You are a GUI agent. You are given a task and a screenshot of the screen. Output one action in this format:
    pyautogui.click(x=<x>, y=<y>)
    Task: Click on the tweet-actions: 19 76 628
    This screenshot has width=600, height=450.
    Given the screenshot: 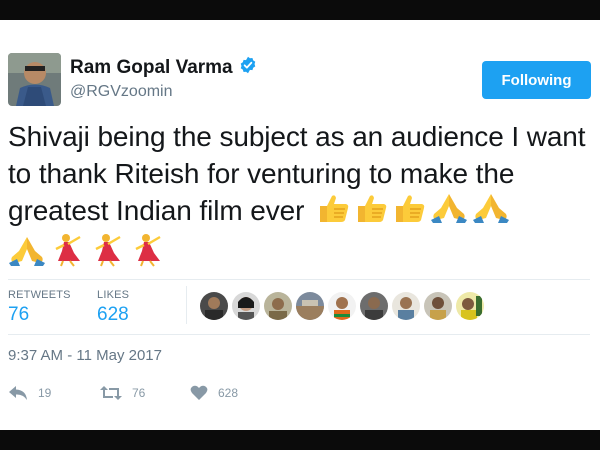 What is the action you would take?
    pyautogui.click(x=123, y=393)
    